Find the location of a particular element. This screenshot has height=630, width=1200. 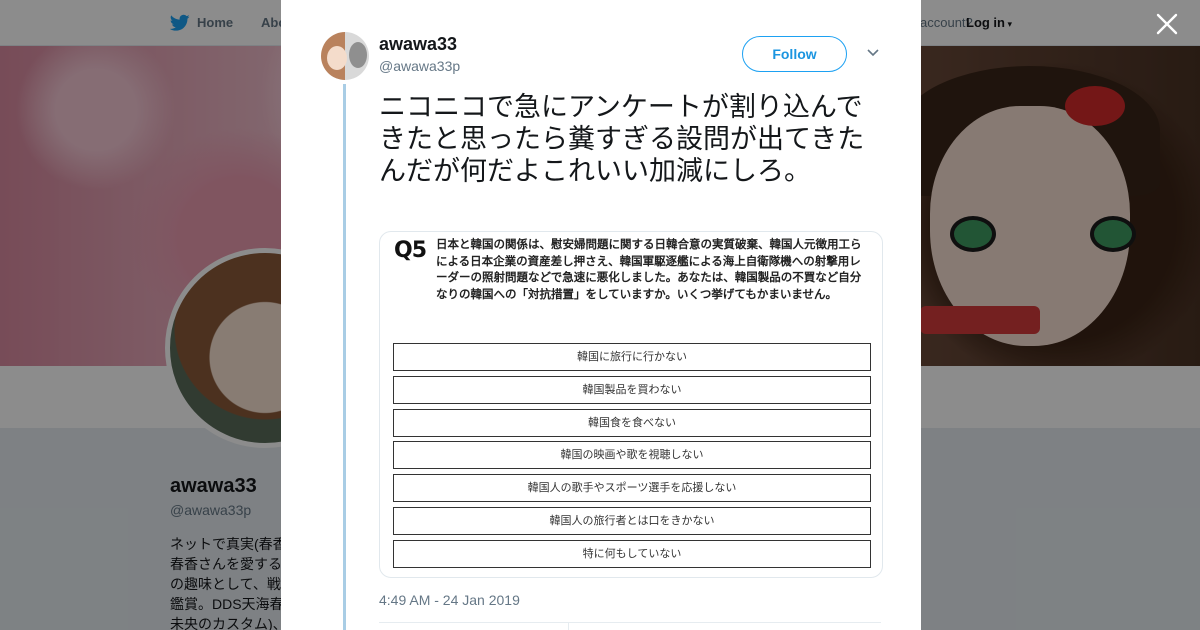

chevron-down-icon is located at coordinates (873, 52).